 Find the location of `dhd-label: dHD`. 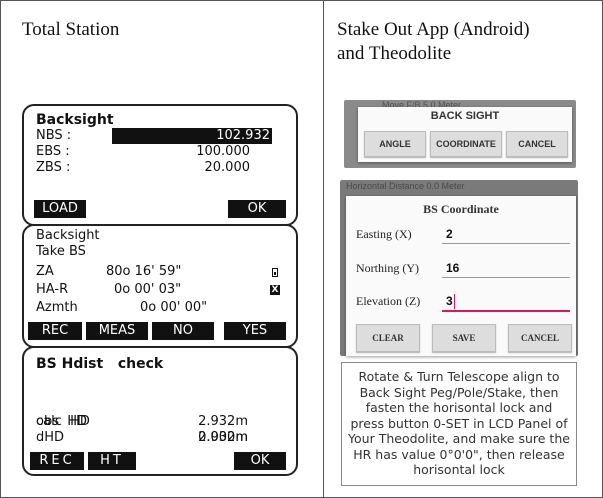

dhd-label: dHD is located at coordinates (50, 437).